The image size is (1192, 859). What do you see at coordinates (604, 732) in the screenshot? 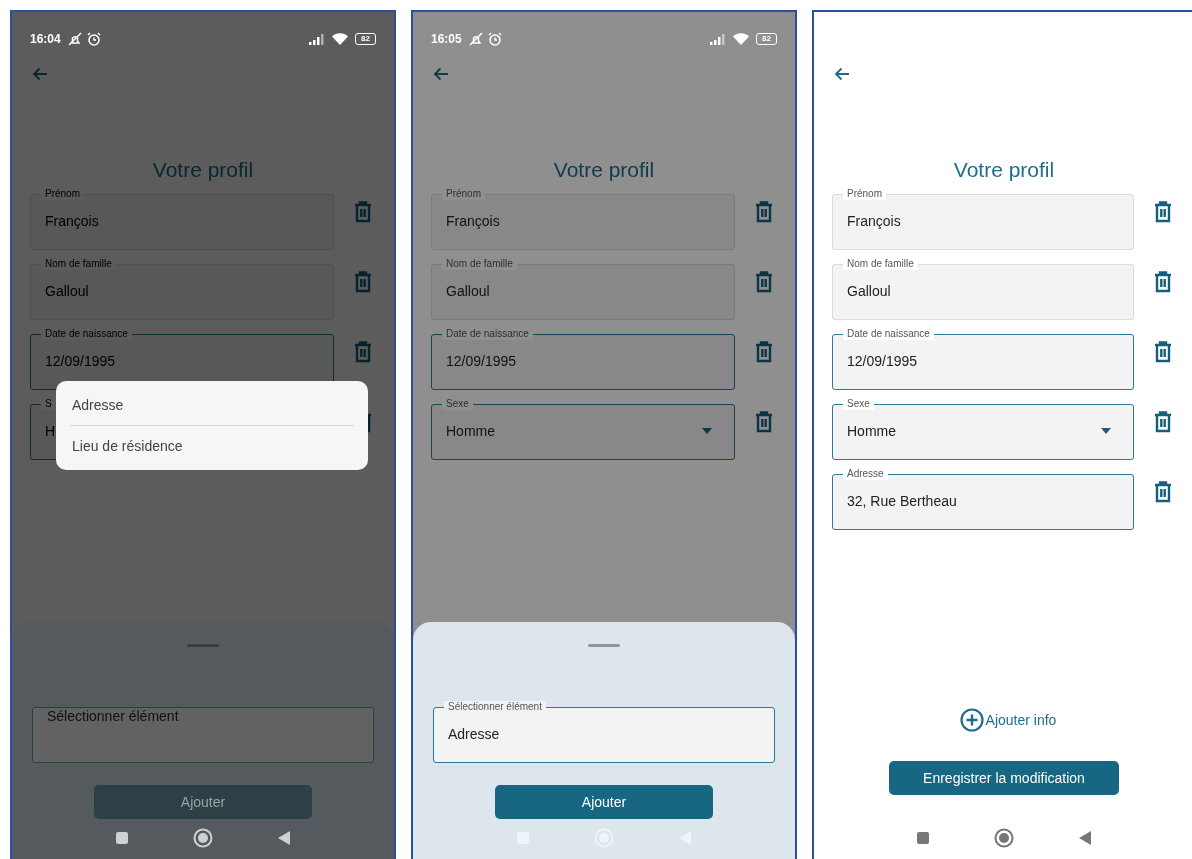
I see `select-element-field: Sélectionner élément Adresse` at bounding box center [604, 732].